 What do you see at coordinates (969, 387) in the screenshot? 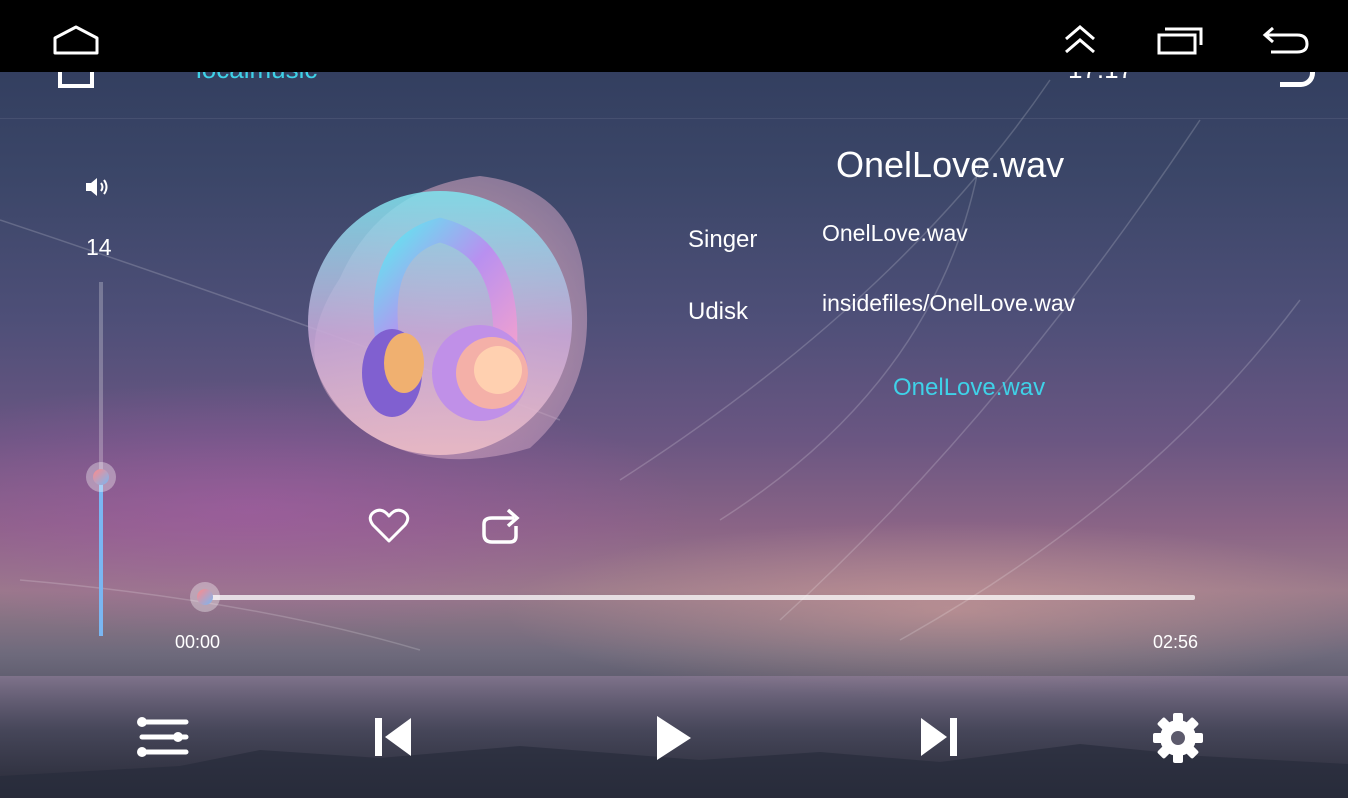
I see `lyric-line: OnelLove.wav` at bounding box center [969, 387].